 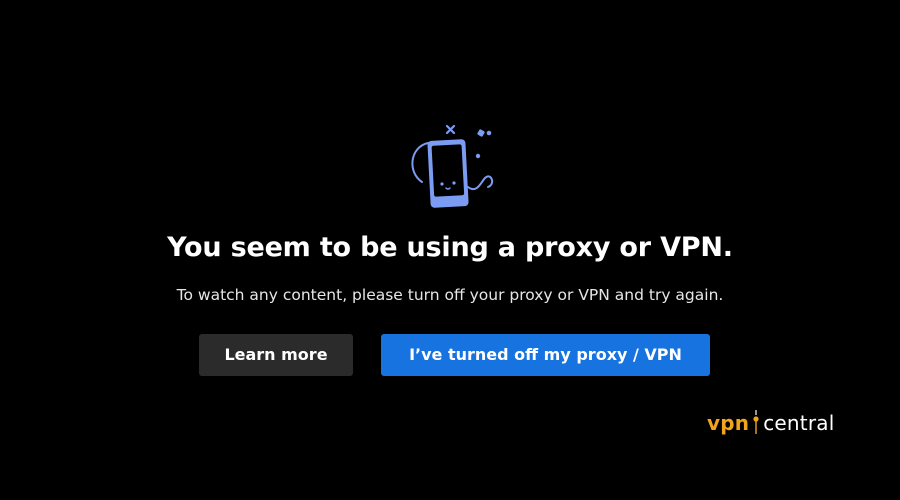 I want to click on page-title: You seem to be using a proxy or VPN., so click(x=450, y=247).